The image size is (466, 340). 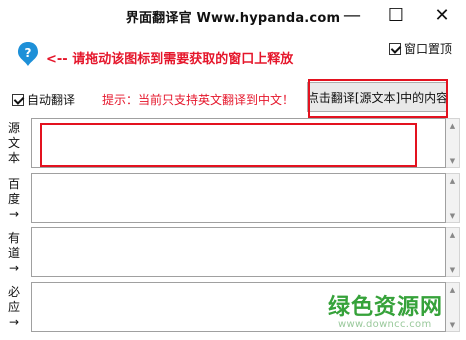 What do you see at coordinates (442, 15) in the screenshot?
I see `close-button: ✕` at bounding box center [442, 15].